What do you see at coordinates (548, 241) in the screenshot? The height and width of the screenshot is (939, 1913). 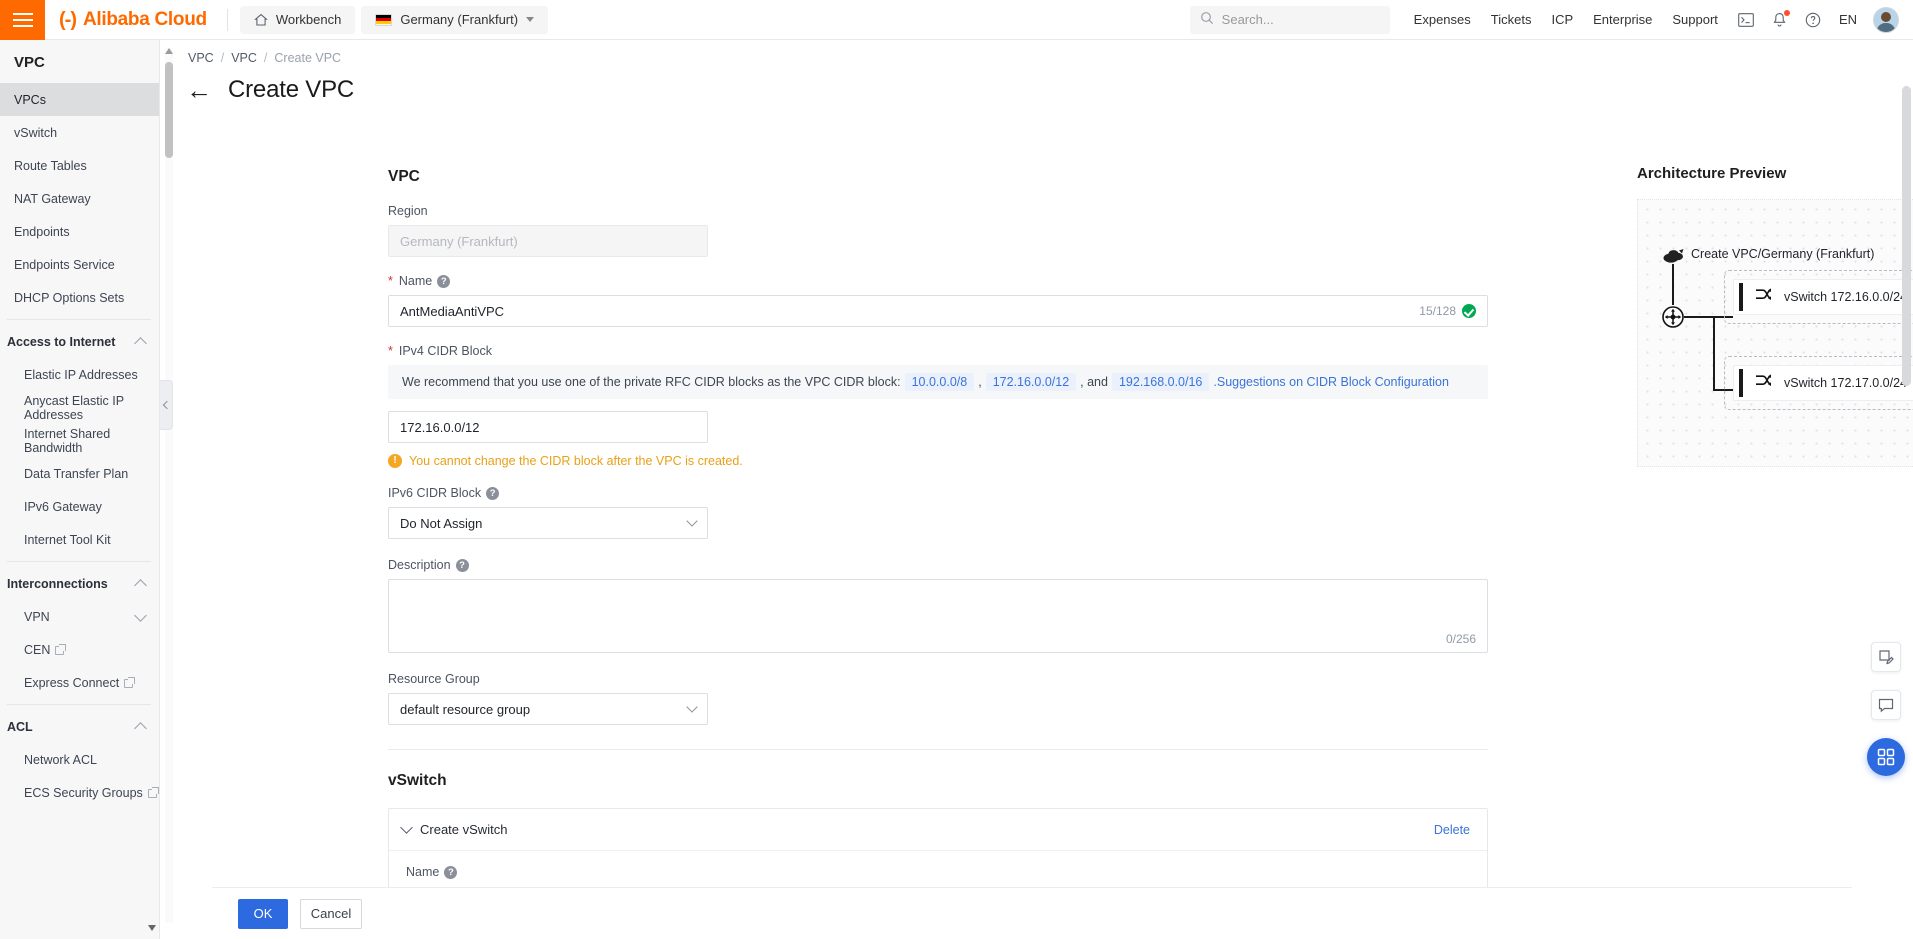 I see `region-input: Germany (Frankfurt)` at bounding box center [548, 241].